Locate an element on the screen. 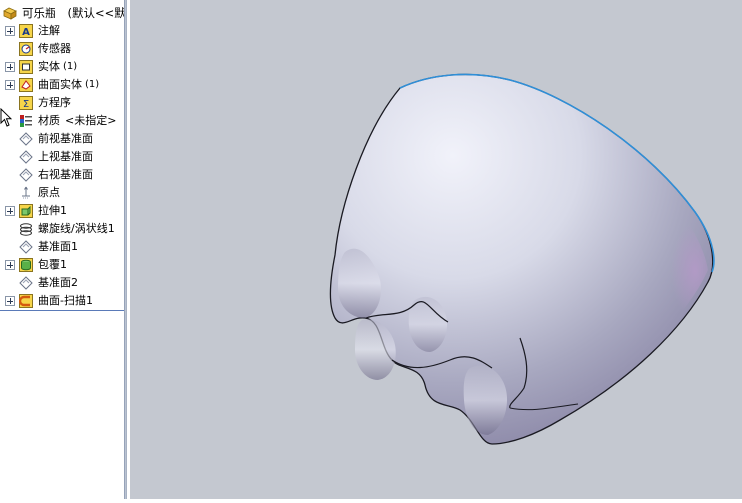 The width and height of the screenshot is (742, 503). tree-item-equations: Σ 方程序 is located at coordinates (62, 103).